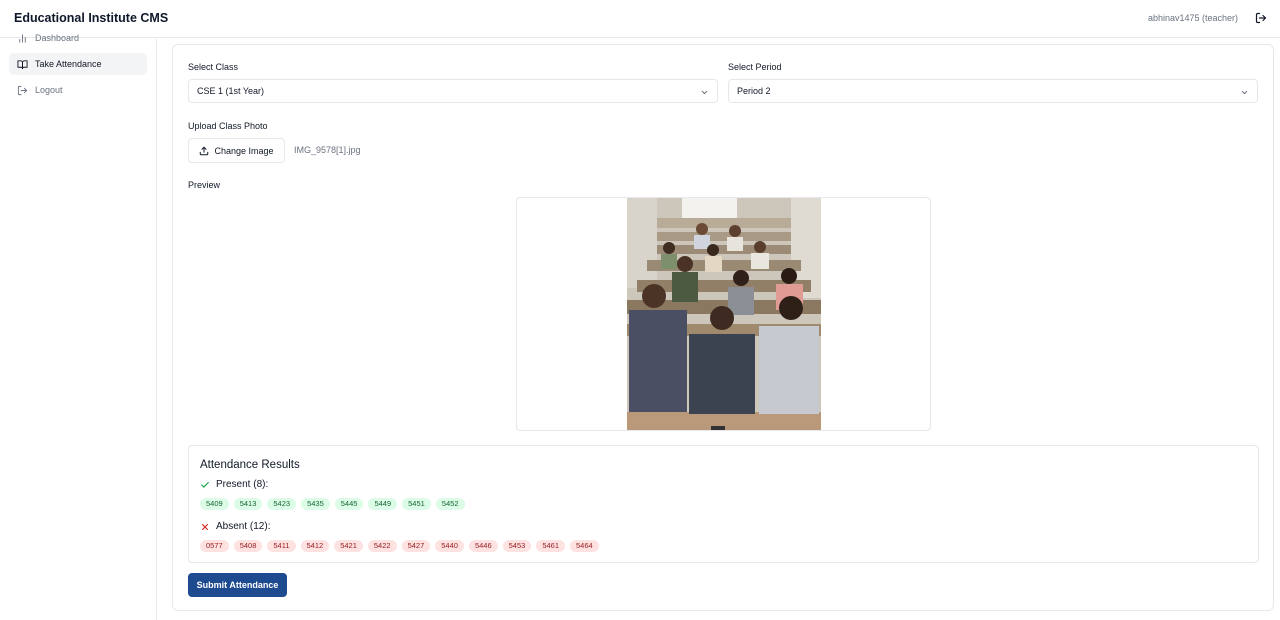 The height and width of the screenshot is (620, 1280). I want to click on results-title: Attendance Results, so click(250, 465).